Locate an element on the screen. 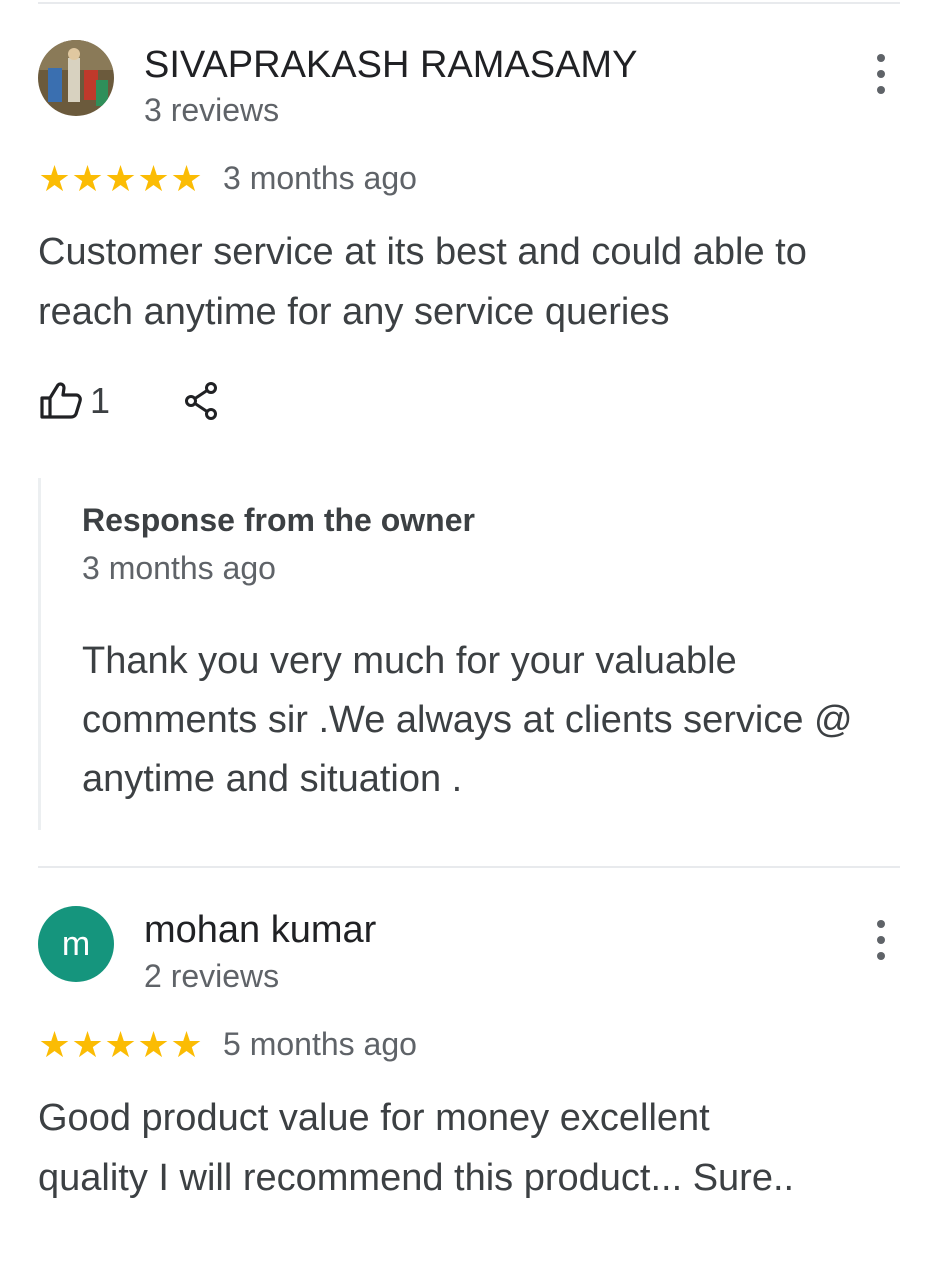 The width and height of the screenshot is (937, 1280). like-button: 1 is located at coordinates (74, 401).